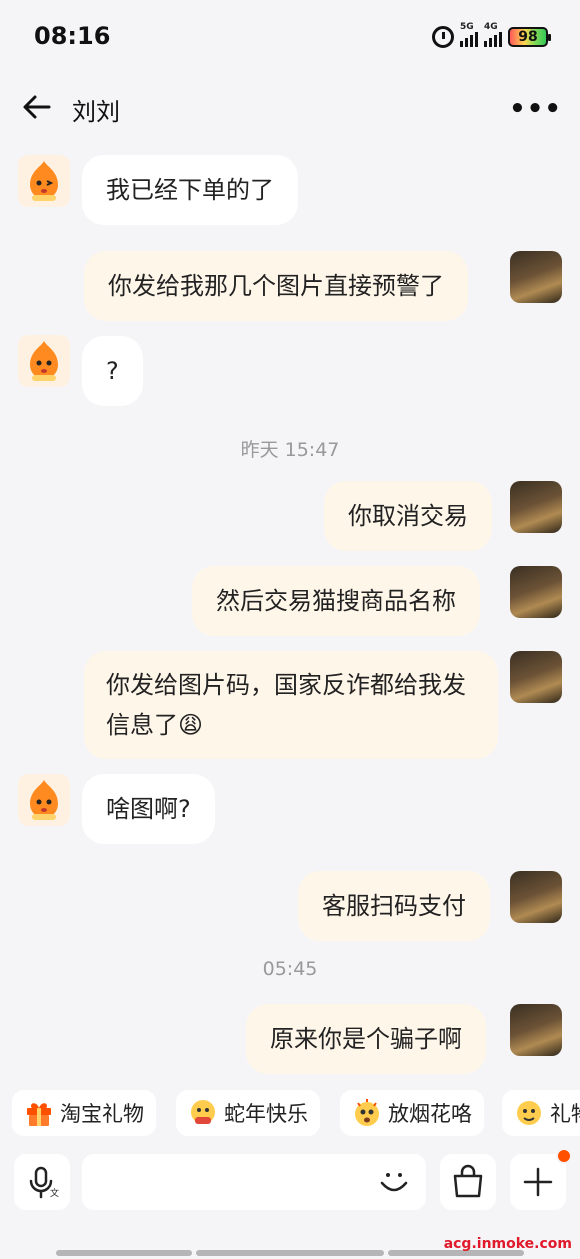 The height and width of the screenshot is (1259, 580). I want to click on quick-reply-present: 礼物, so click(541, 1113).